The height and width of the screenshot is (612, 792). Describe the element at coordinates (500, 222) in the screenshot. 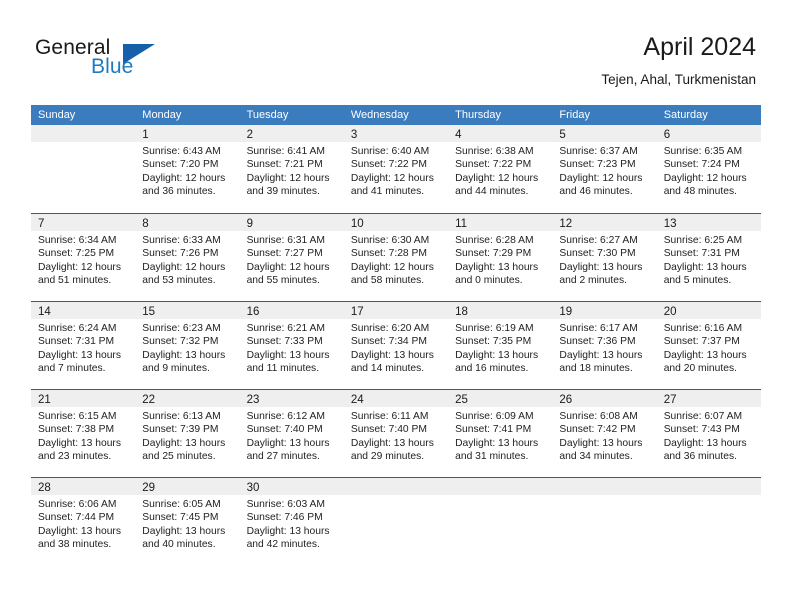

I see `day-number-band: 11` at that location.